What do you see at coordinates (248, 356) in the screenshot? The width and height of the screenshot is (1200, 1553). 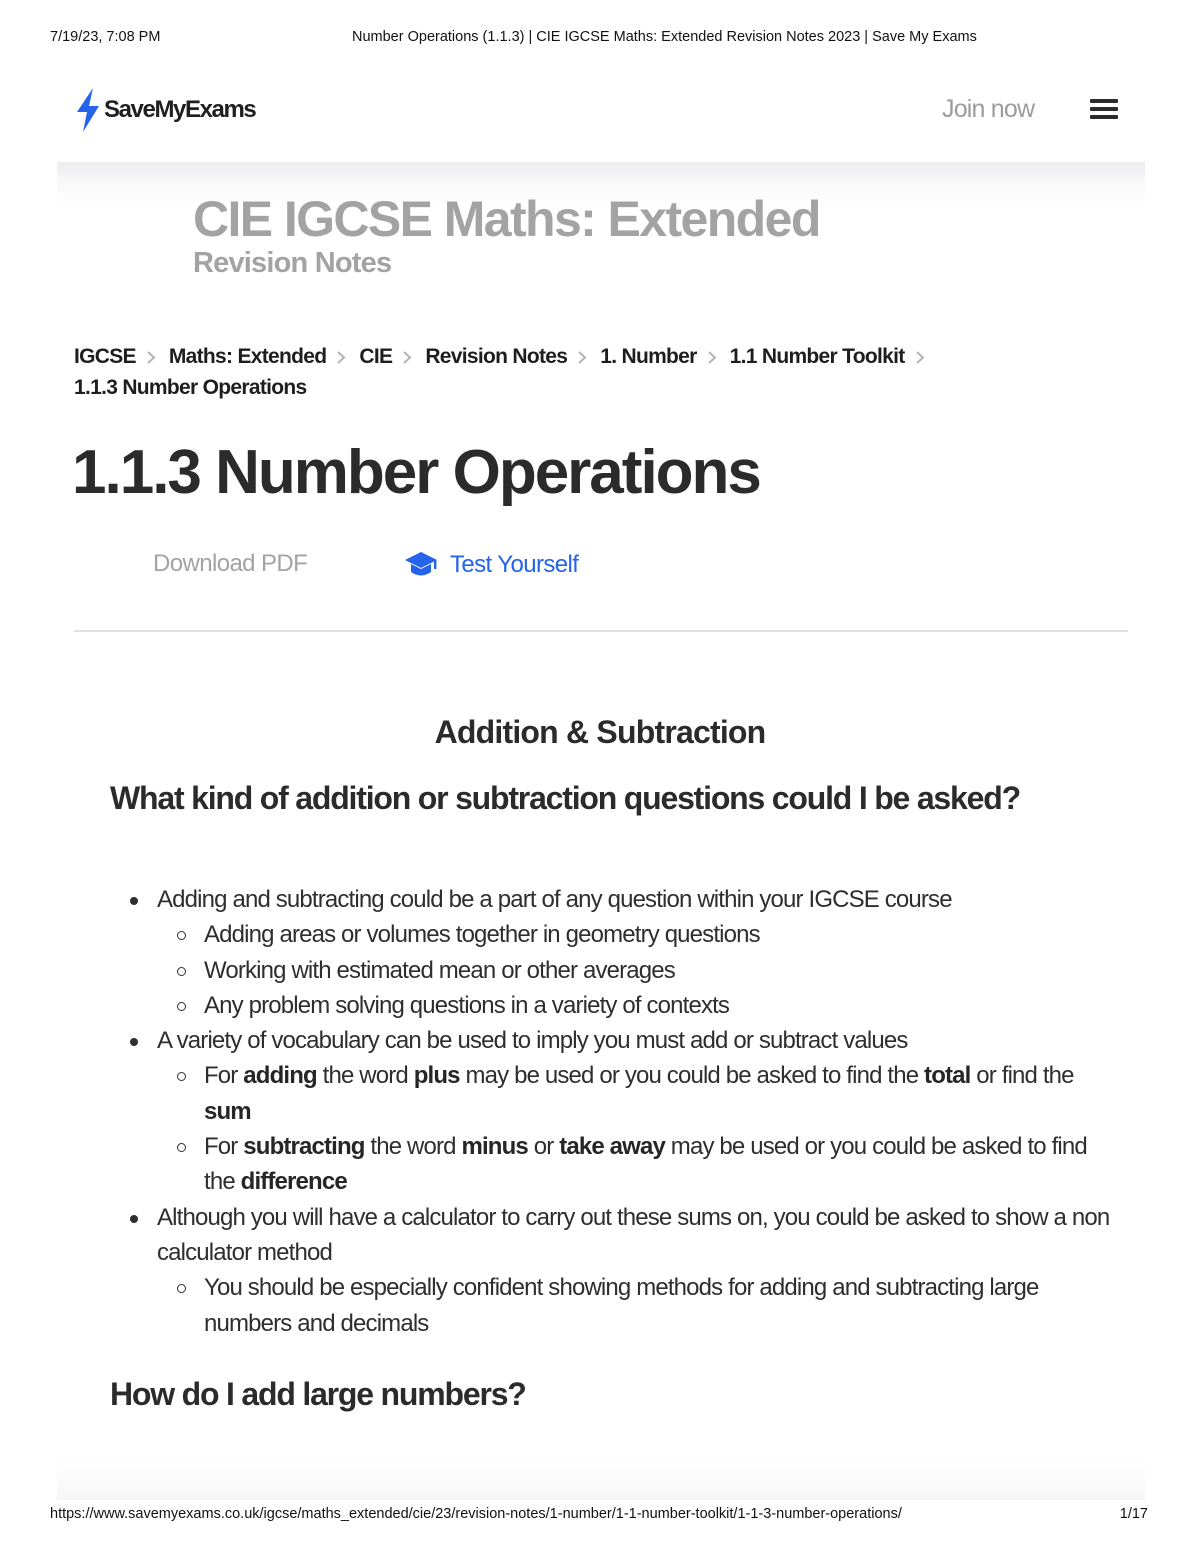 I see `breadcrumb-item-maths-extended: Maths: Extended` at bounding box center [248, 356].